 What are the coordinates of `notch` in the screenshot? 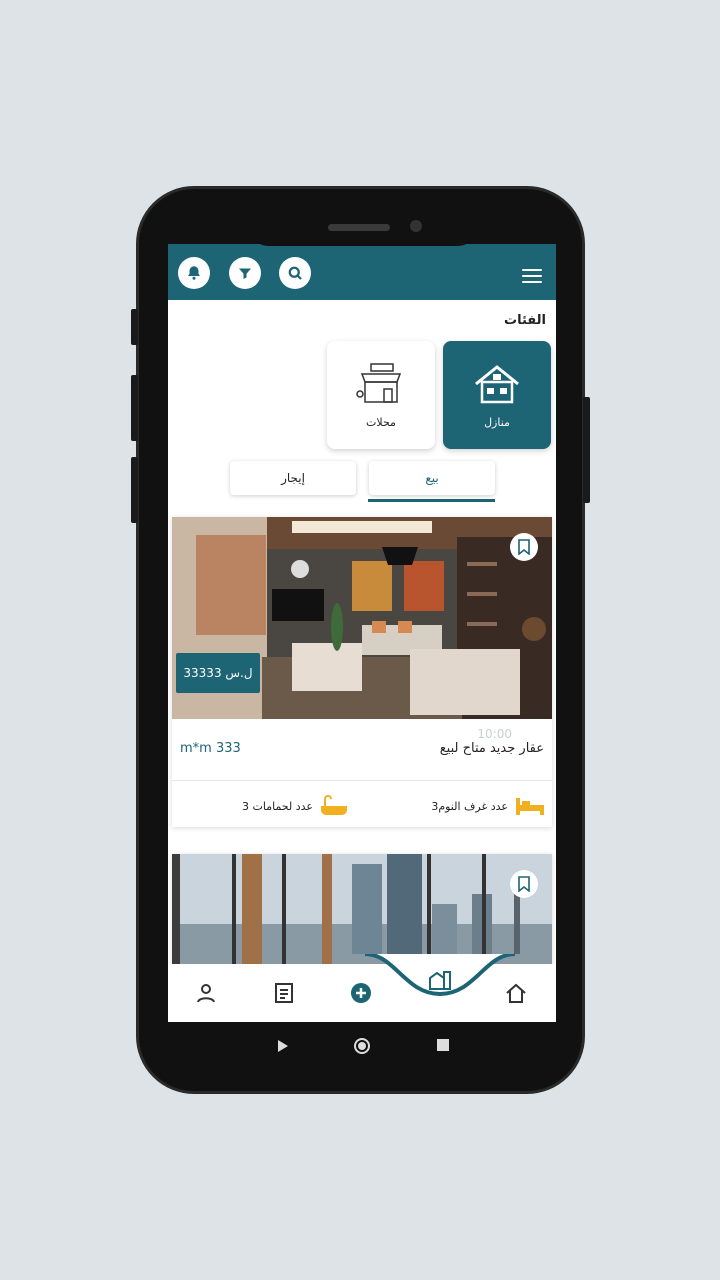 It's located at (363, 229).